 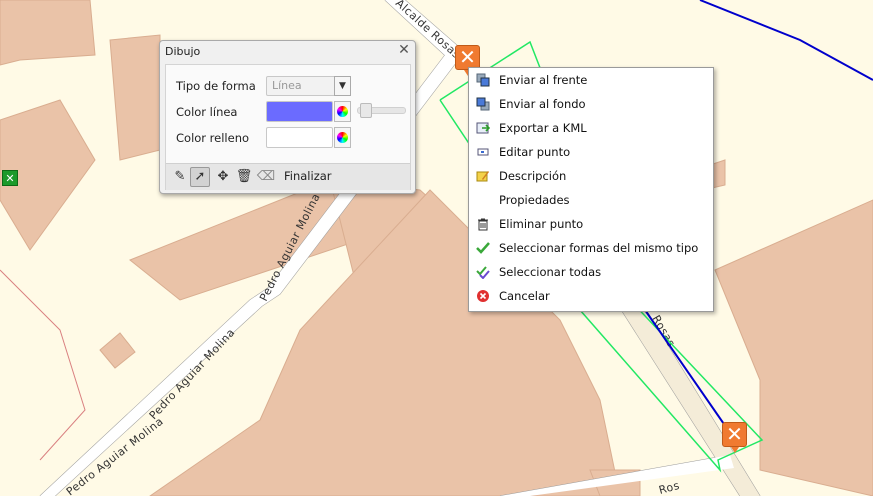 What do you see at coordinates (223, 177) in the screenshot?
I see `move-icon: ✥` at bounding box center [223, 177].